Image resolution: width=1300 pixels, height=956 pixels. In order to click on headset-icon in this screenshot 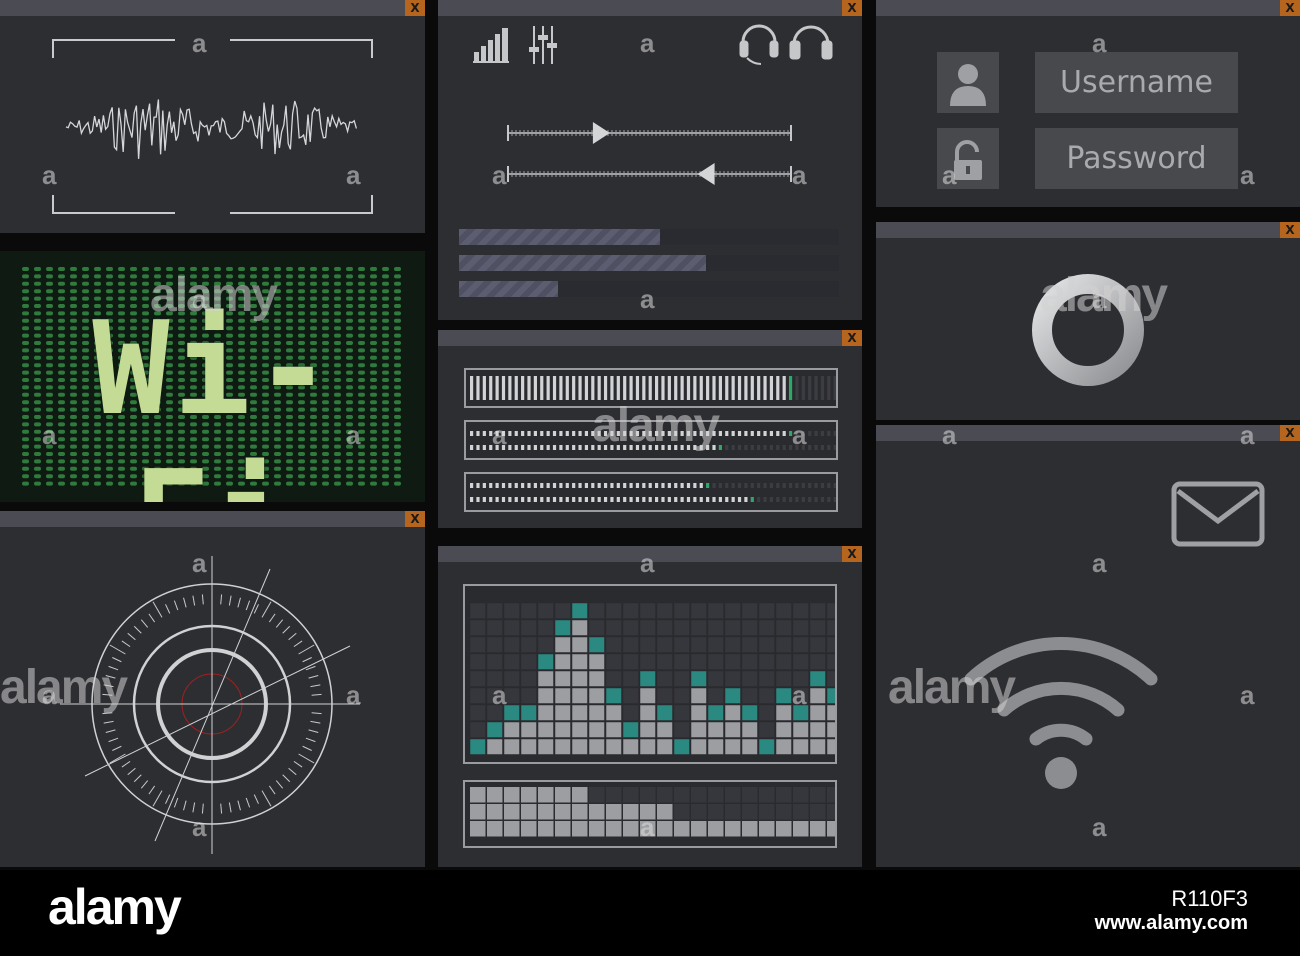, I will do `click(759, 44)`.